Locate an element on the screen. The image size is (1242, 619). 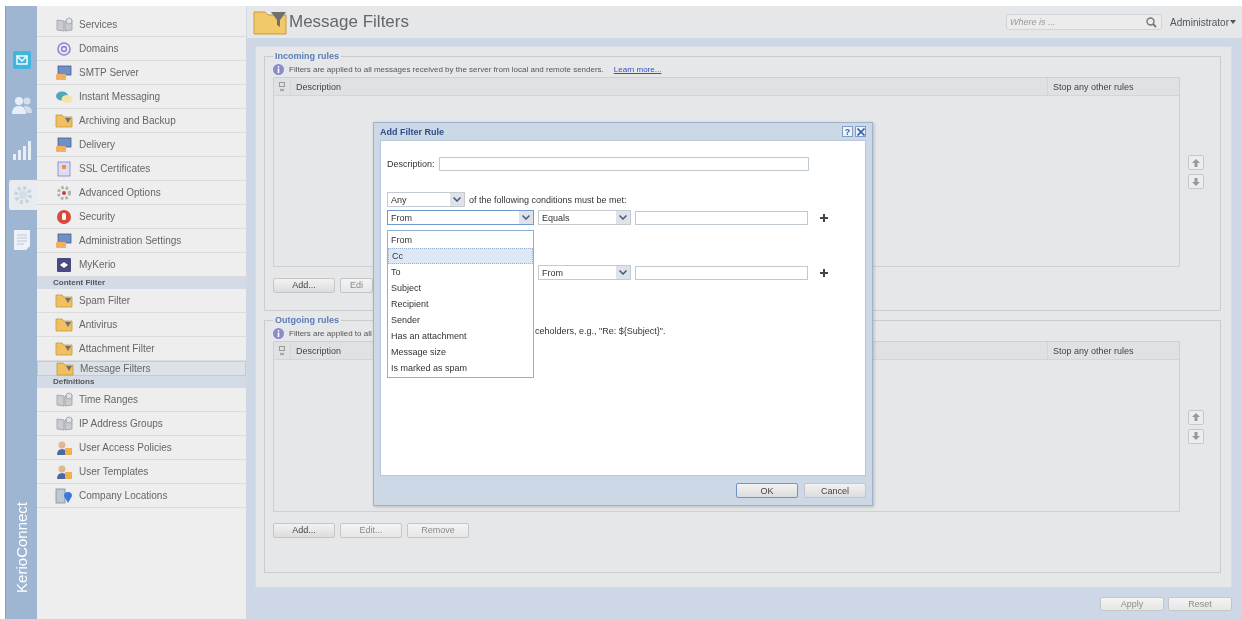
dropdown-option: From is located at coordinates (460, 240).